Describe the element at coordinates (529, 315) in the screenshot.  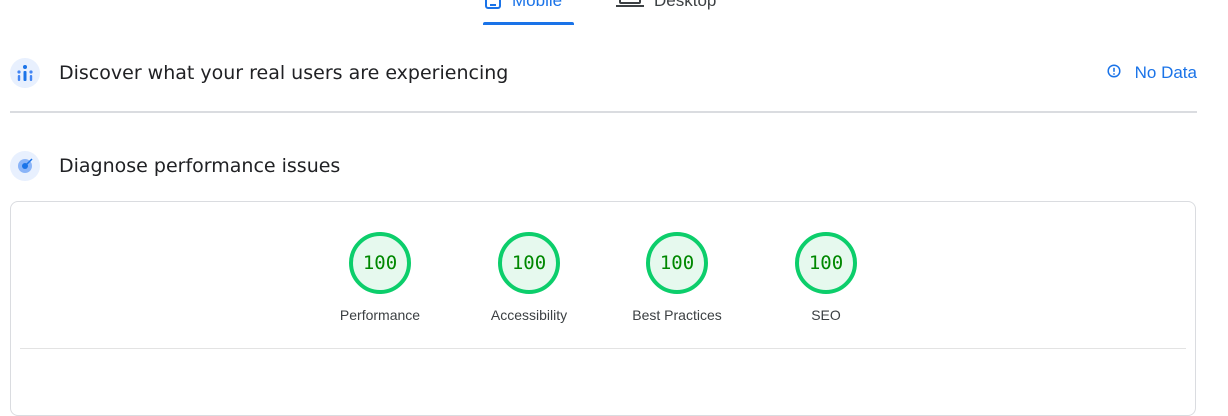
I see `gauge-label: Accessibility` at that location.